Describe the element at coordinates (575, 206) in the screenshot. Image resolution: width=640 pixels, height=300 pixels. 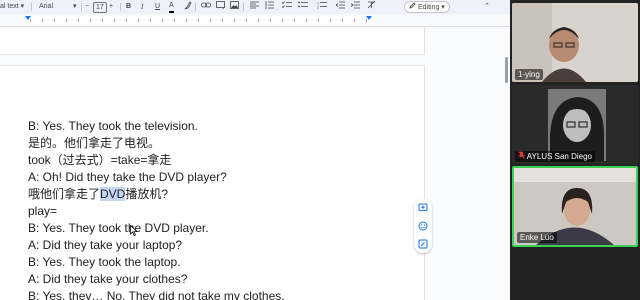
I see `participant-tile-active-speaker: Enke Luo` at that location.